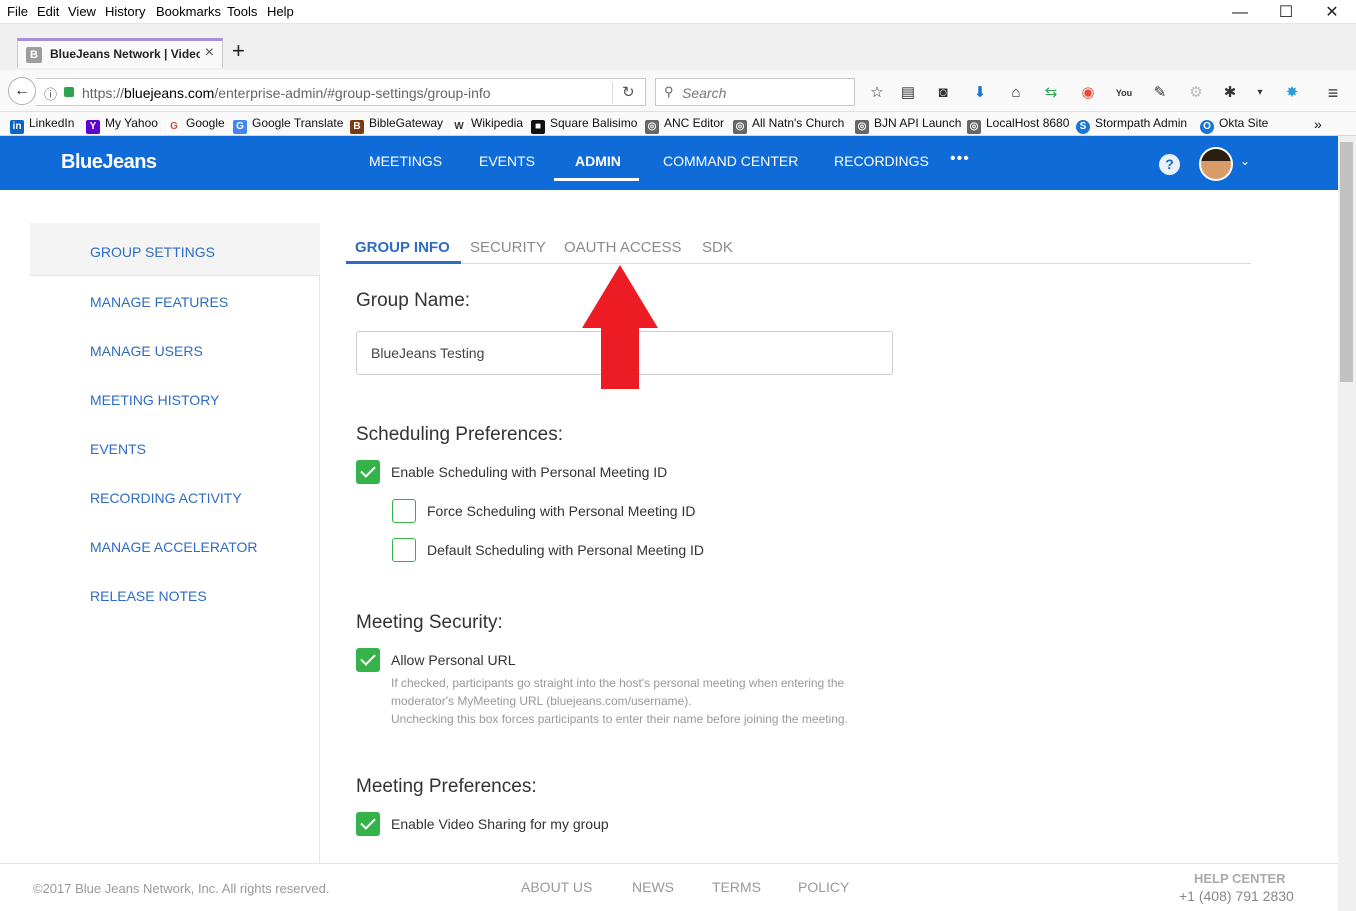 The image size is (1356, 911). What do you see at coordinates (908, 93) in the screenshot?
I see `reading-list-icon: ▤` at bounding box center [908, 93].